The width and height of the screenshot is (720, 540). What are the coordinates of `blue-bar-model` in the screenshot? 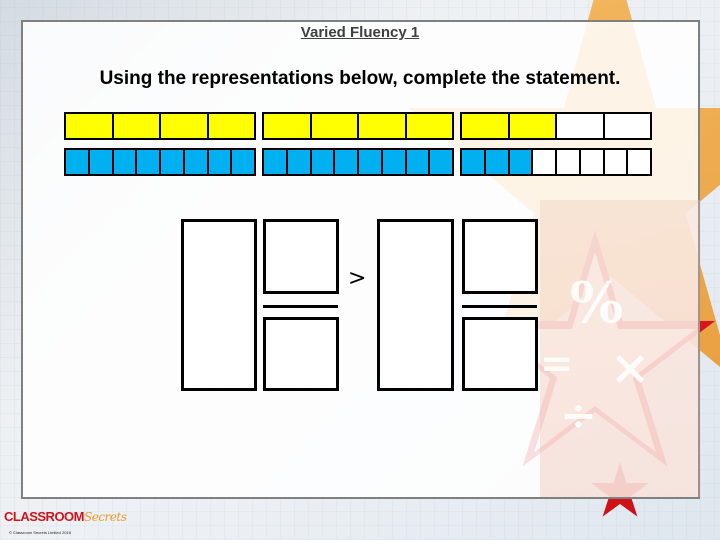 It's located at (358, 162).